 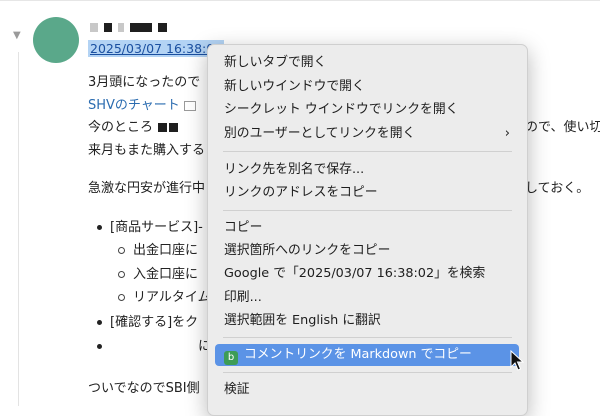 I want to click on list-item-text: [商品サービス]-, so click(x=156, y=227).